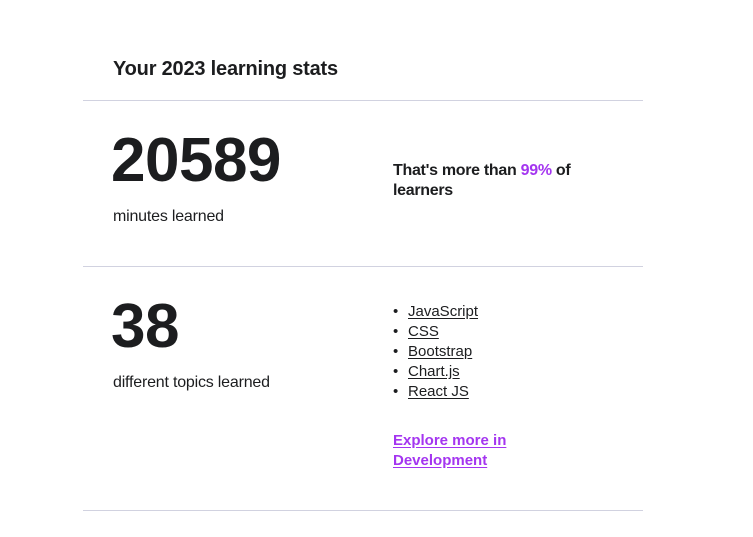 This screenshot has height=537, width=753. I want to click on learner-comparison-text: That's more than 99% of learners, so click(498, 181).